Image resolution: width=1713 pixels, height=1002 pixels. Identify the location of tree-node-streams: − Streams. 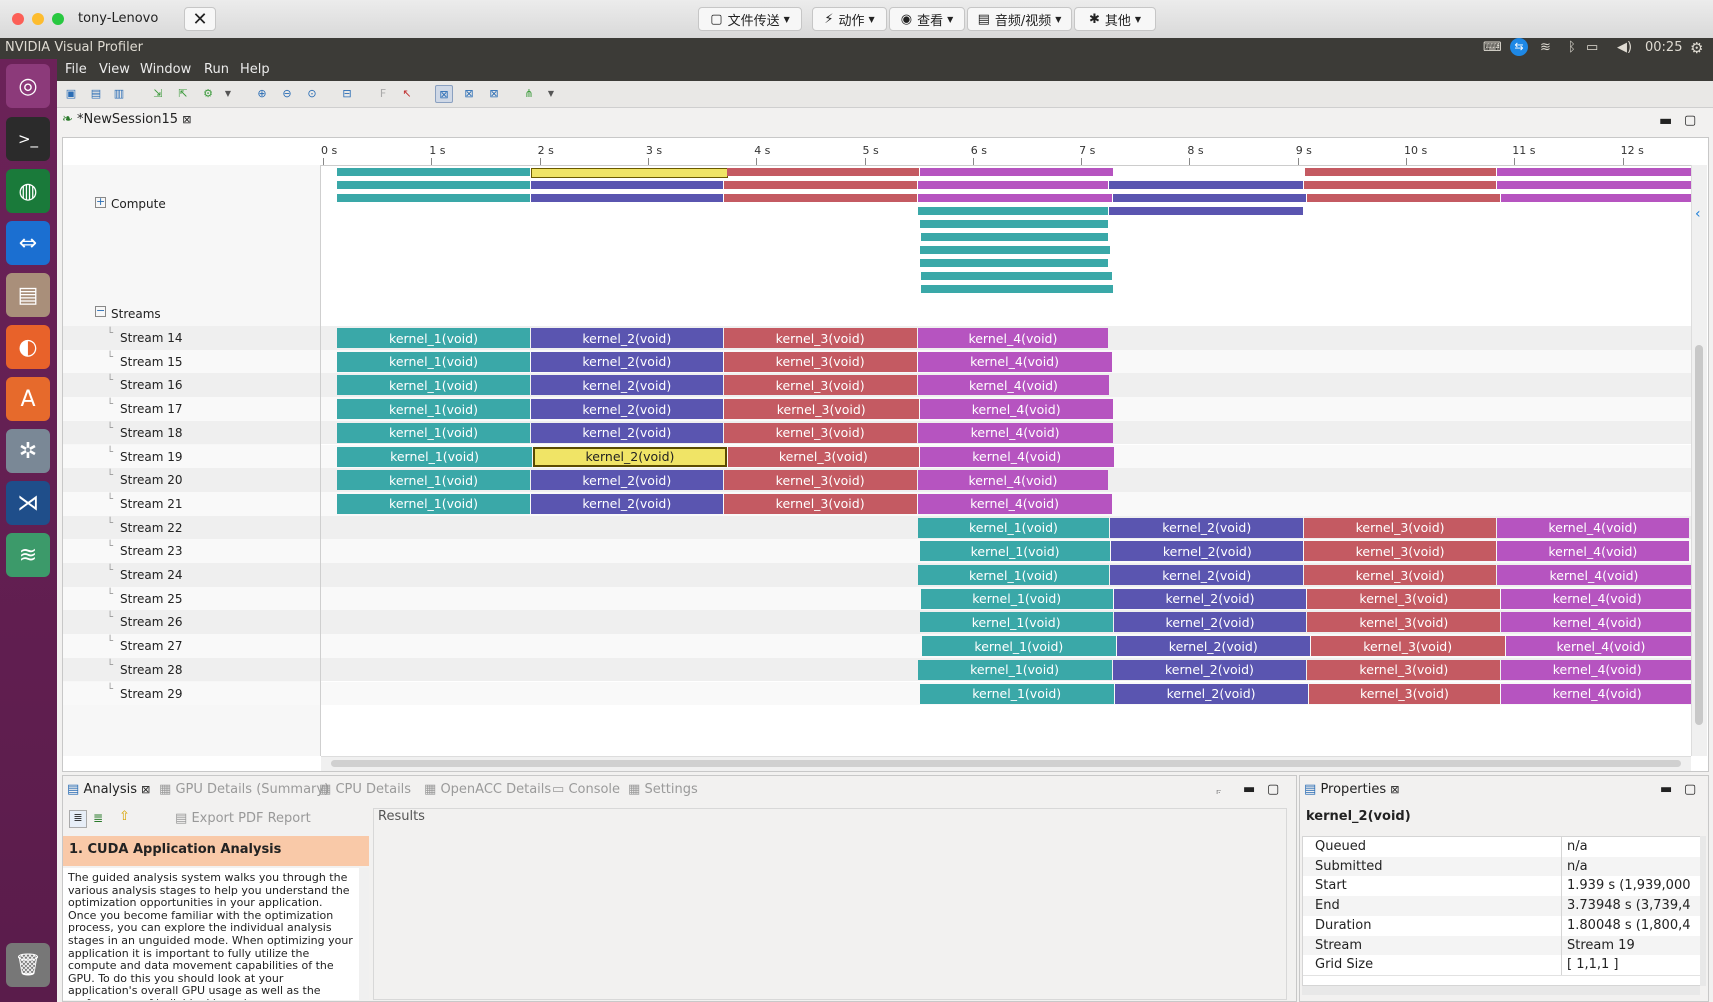
(191, 315).